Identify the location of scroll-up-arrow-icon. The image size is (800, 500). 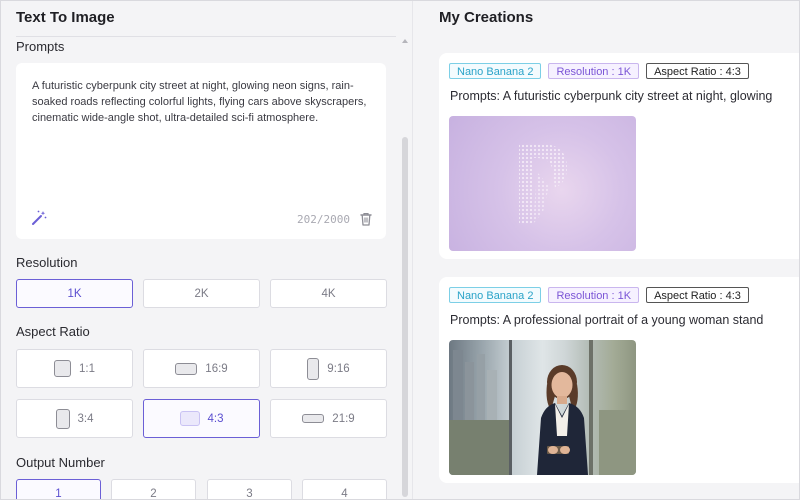
(405, 41).